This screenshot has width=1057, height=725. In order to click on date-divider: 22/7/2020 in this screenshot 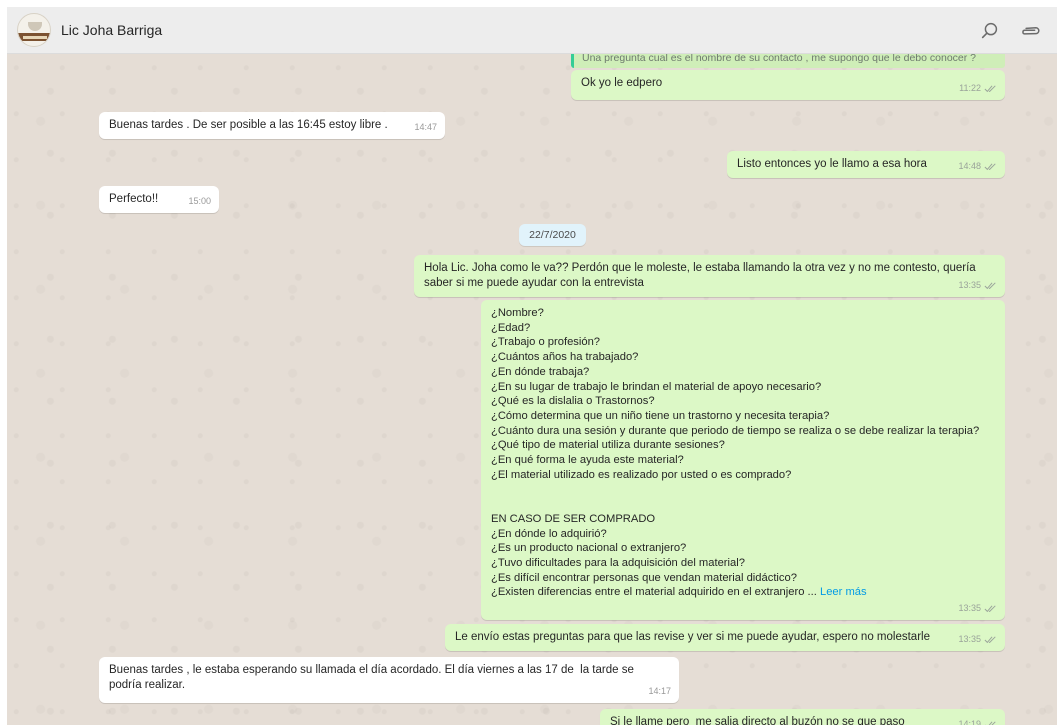, I will do `click(552, 235)`.